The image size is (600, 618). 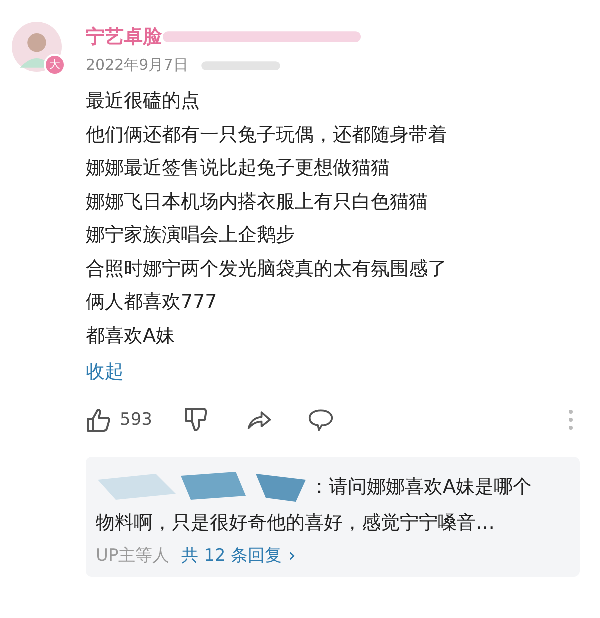 I want to click on repliers-label: UP主等人, so click(x=133, y=555).